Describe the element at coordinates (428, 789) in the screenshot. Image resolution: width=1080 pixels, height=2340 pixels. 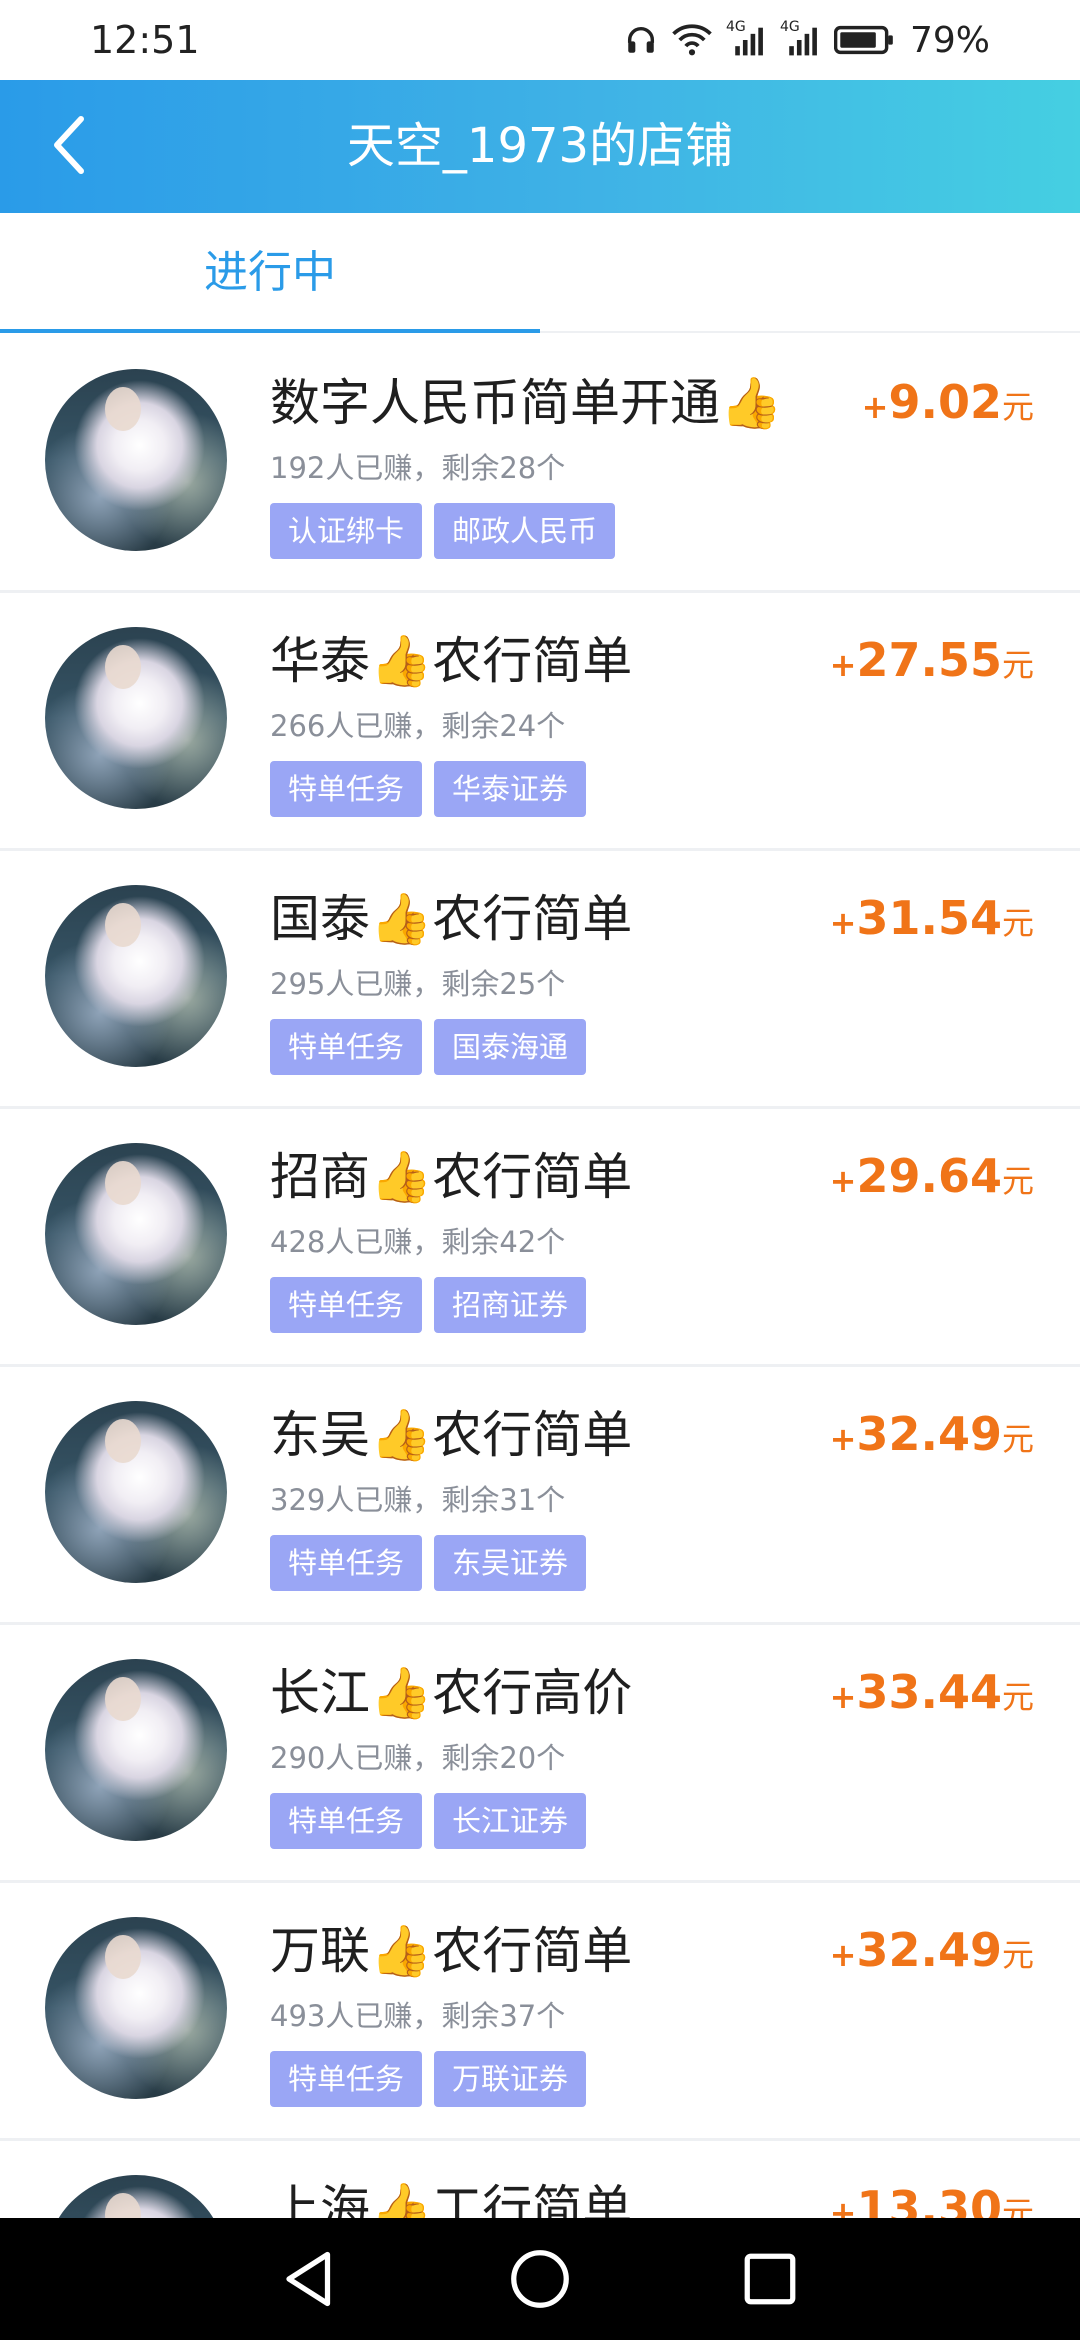
I see `tag-group: 特单任务 华泰证券` at that location.